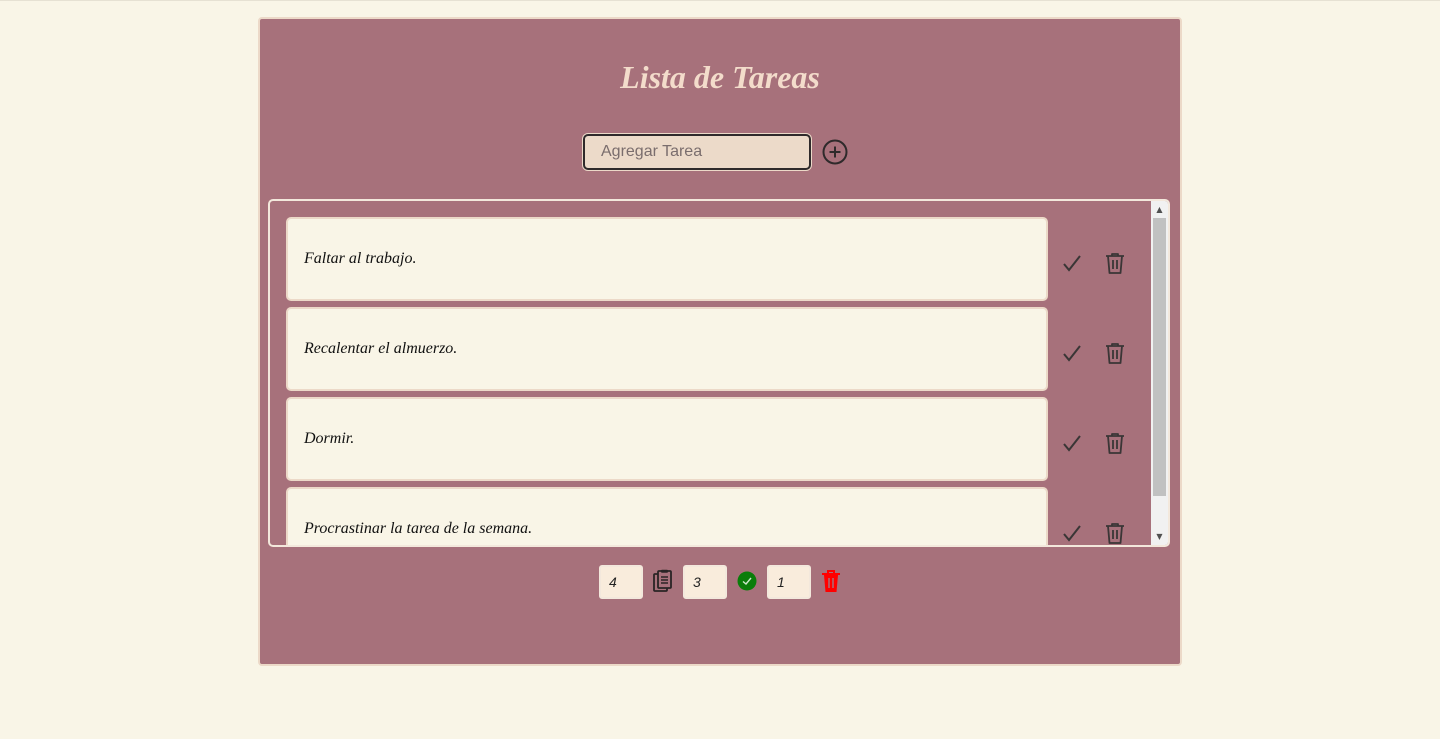 Image resolution: width=1440 pixels, height=739 pixels. What do you see at coordinates (1159, 536) in the screenshot?
I see `scroll-down-arrow: ▼` at bounding box center [1159, 536].